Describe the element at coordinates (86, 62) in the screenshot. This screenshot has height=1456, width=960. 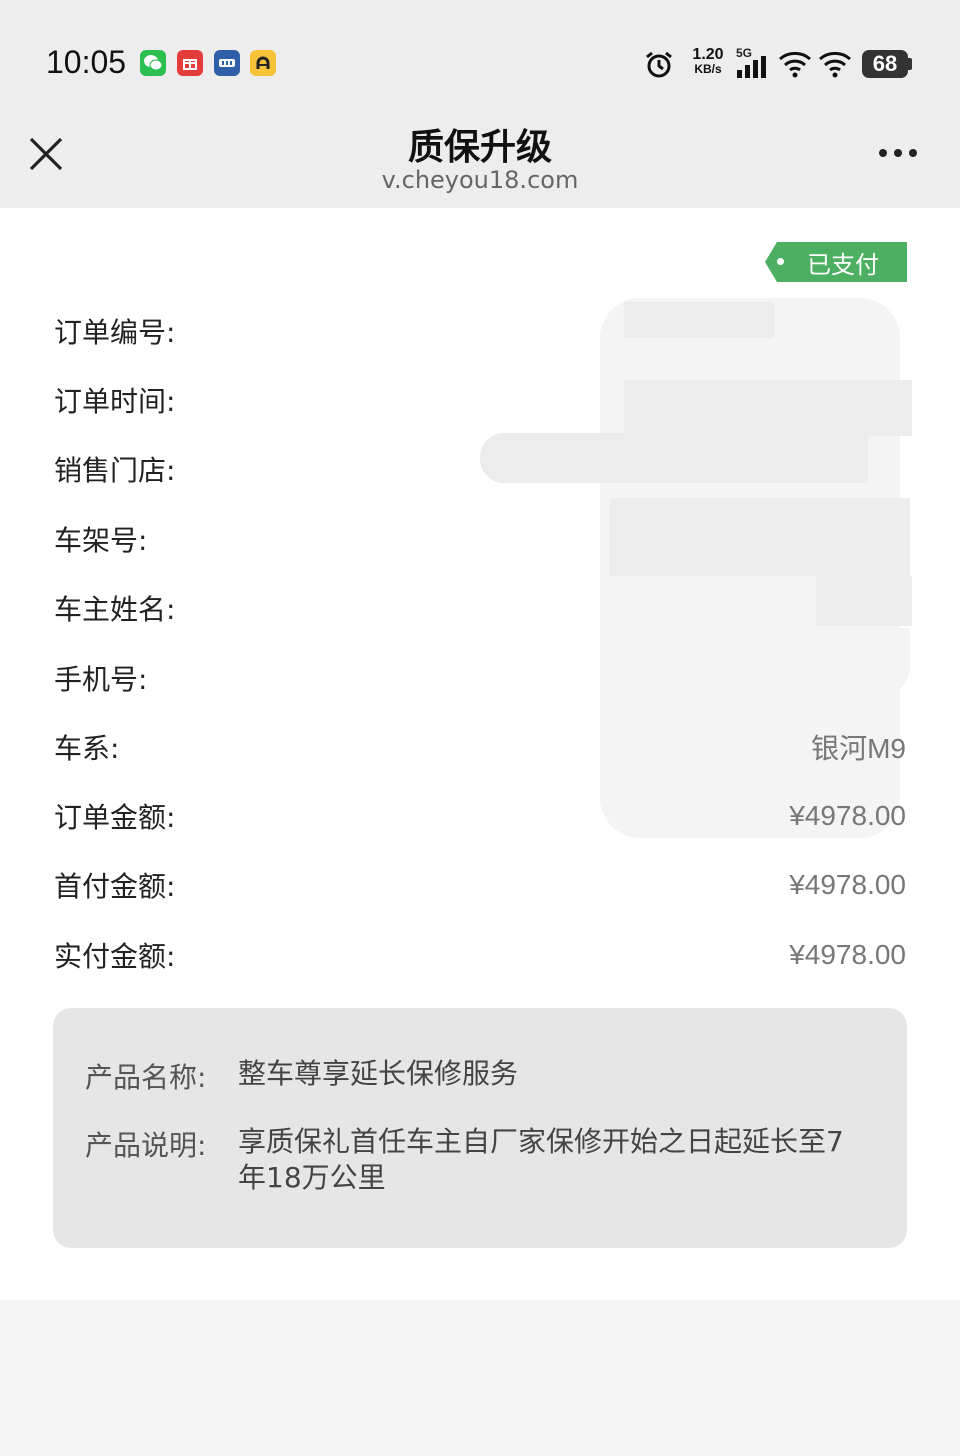
I see `status-time: 10:05` at that location.